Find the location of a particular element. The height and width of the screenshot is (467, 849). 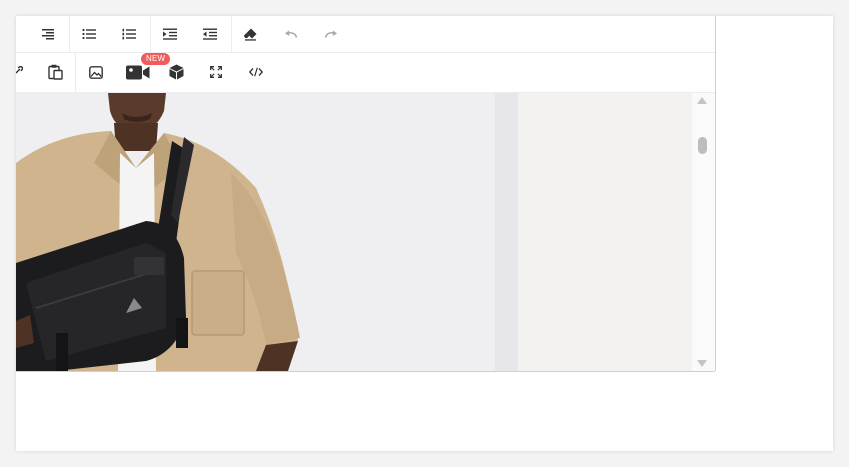

clear-format-icon is located at coordinates (250, 34).